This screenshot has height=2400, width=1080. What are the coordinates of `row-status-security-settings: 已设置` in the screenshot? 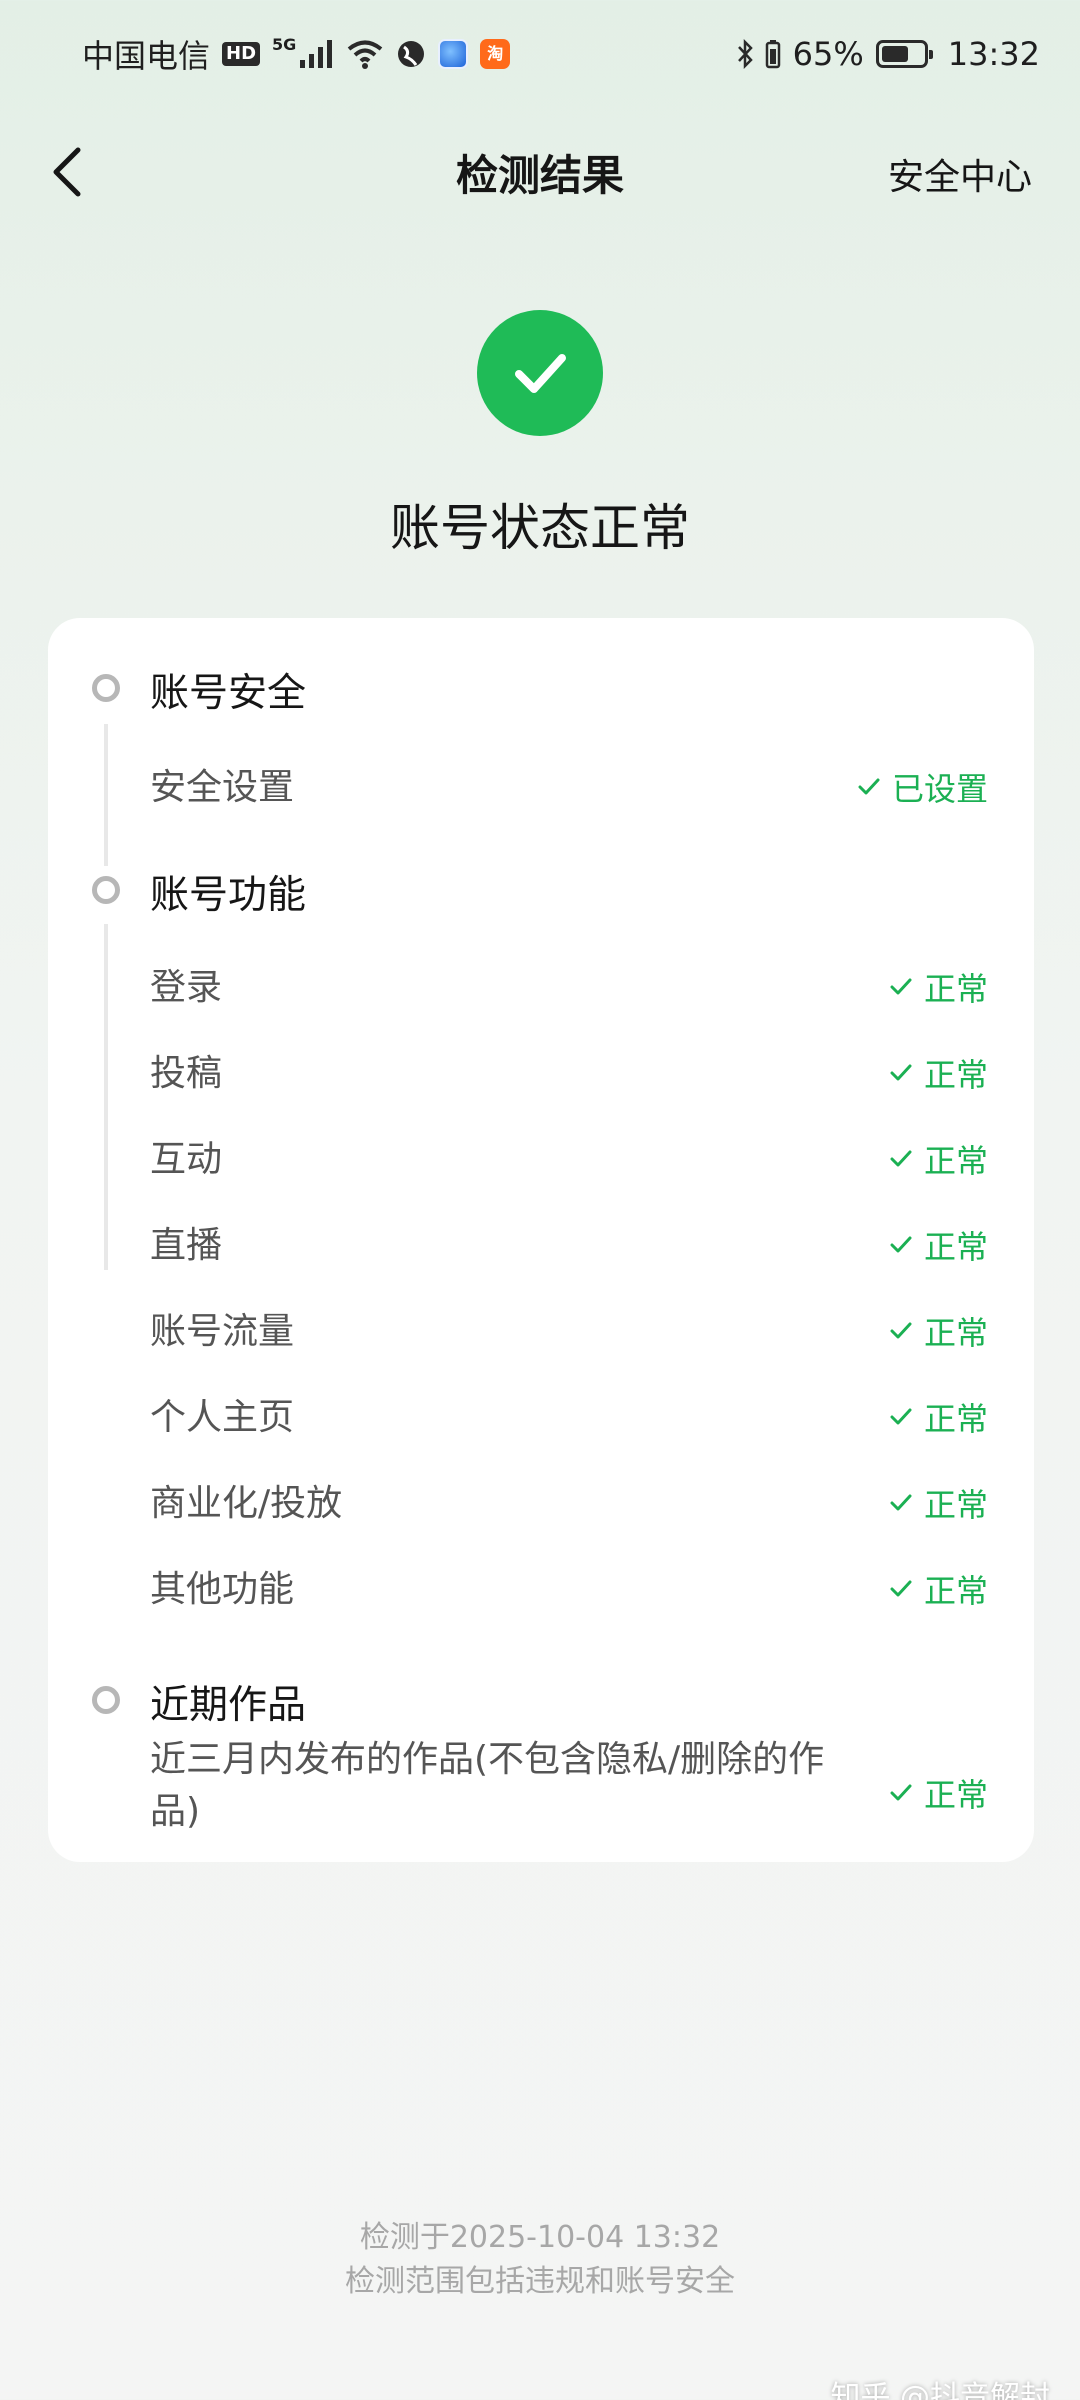 It's located at (923, 787).